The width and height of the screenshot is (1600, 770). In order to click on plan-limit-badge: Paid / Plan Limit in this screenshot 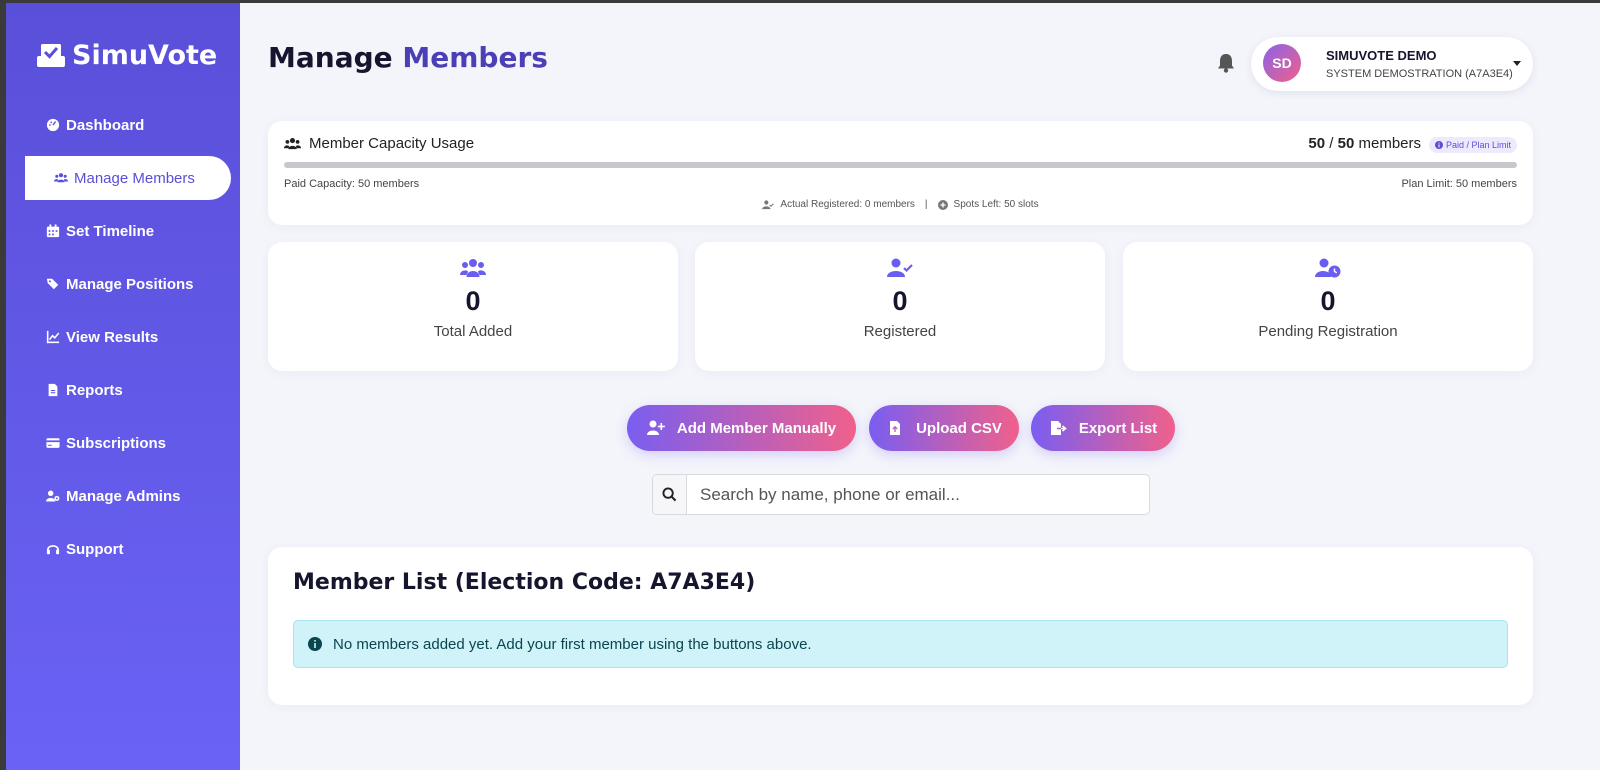, I will do `click(1472, 145)`.